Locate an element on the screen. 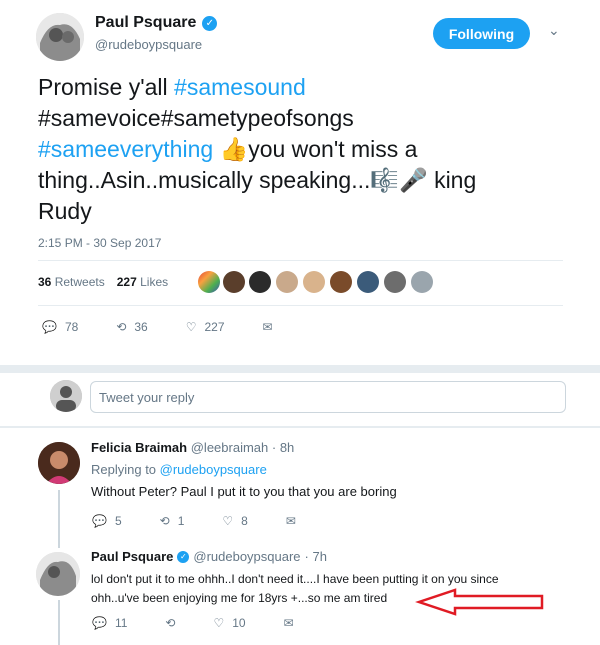 Image resolution: width=600 pixels, height=645 pixels. author-handle: @rudeboypsquare is located at coordinates (148, 44).